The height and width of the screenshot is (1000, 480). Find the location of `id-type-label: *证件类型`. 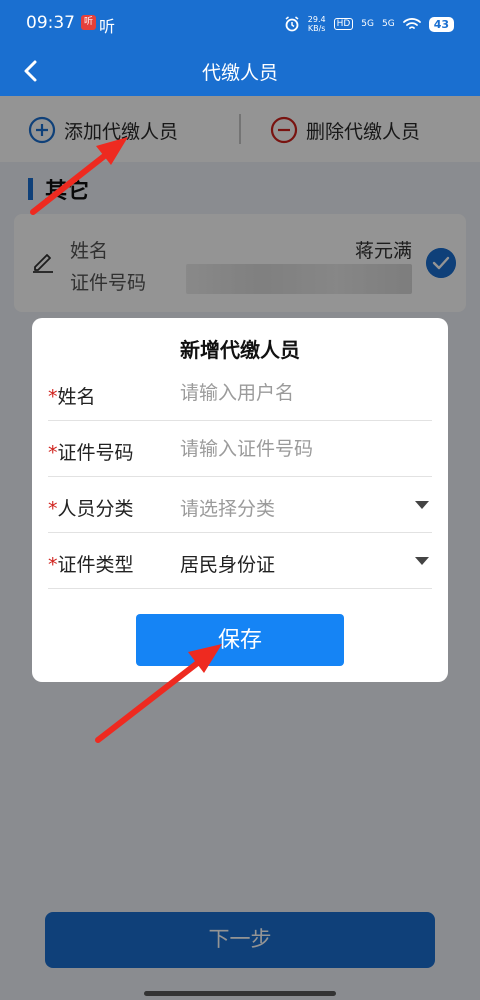

id-type-label: *证件类型 is located at coordinates (91, 565).